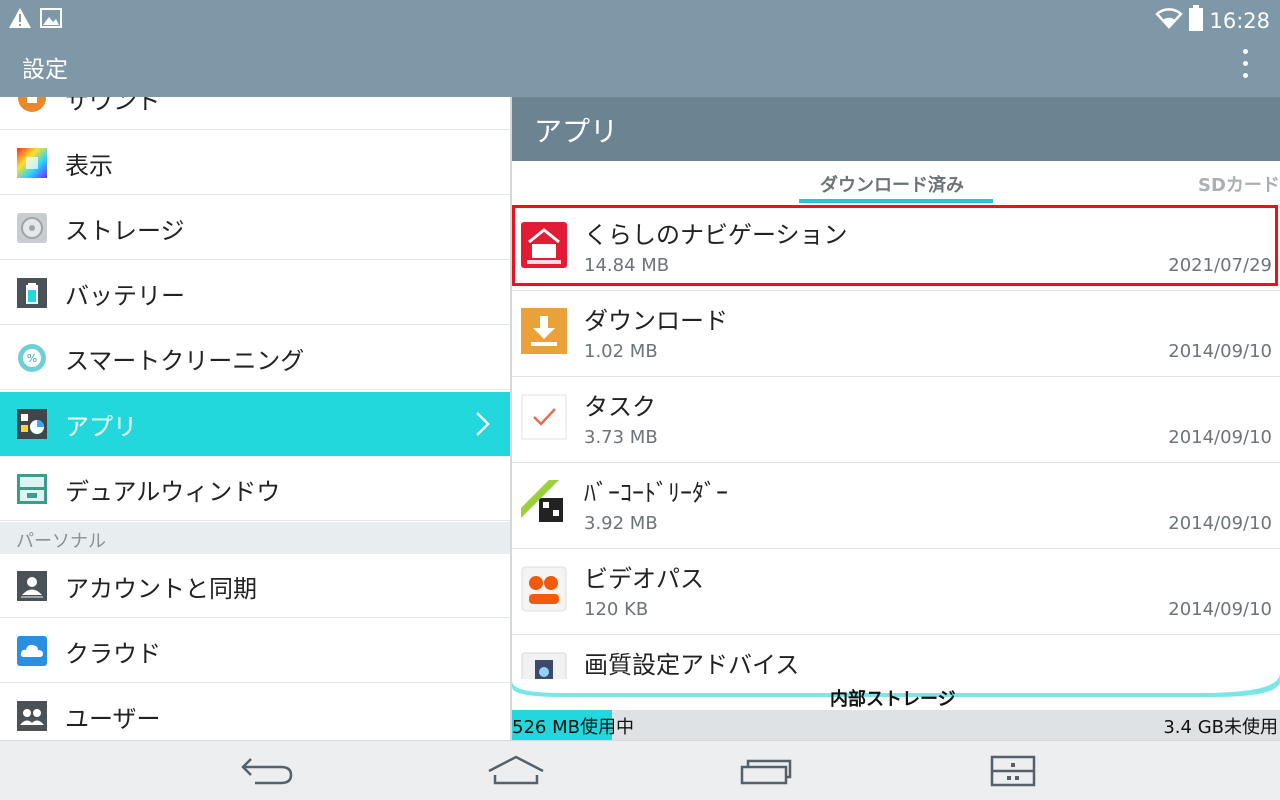 This screenshot has width=1280, height=800. Describe the element at coordinates (896, 334) in the screenshot. I see `list-item: ダウンロード 1.02 MB 2014/09/10` at that location.